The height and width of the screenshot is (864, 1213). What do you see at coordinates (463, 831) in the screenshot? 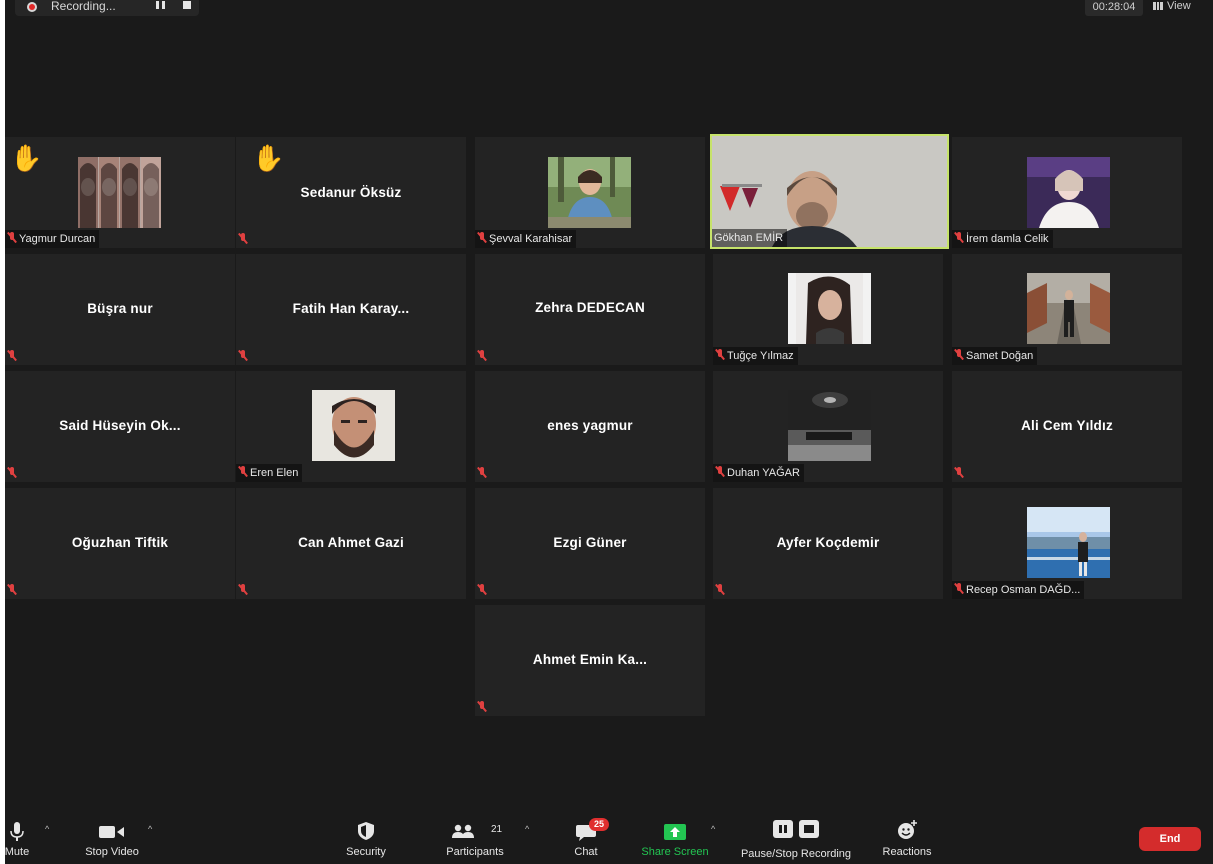
I see `participants-icon` at bounding box center [463, 831].